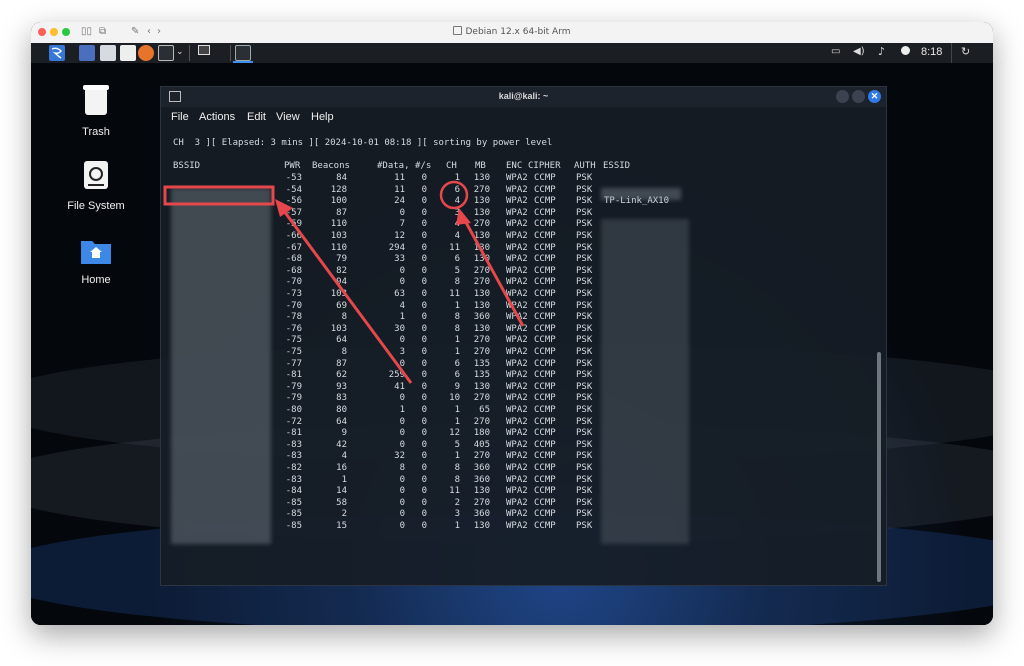 The width and height of the screenshot is (1024, 666). I want to click on host-window-title: Debian 12.x 64-bit Arm, so click(512, 31).